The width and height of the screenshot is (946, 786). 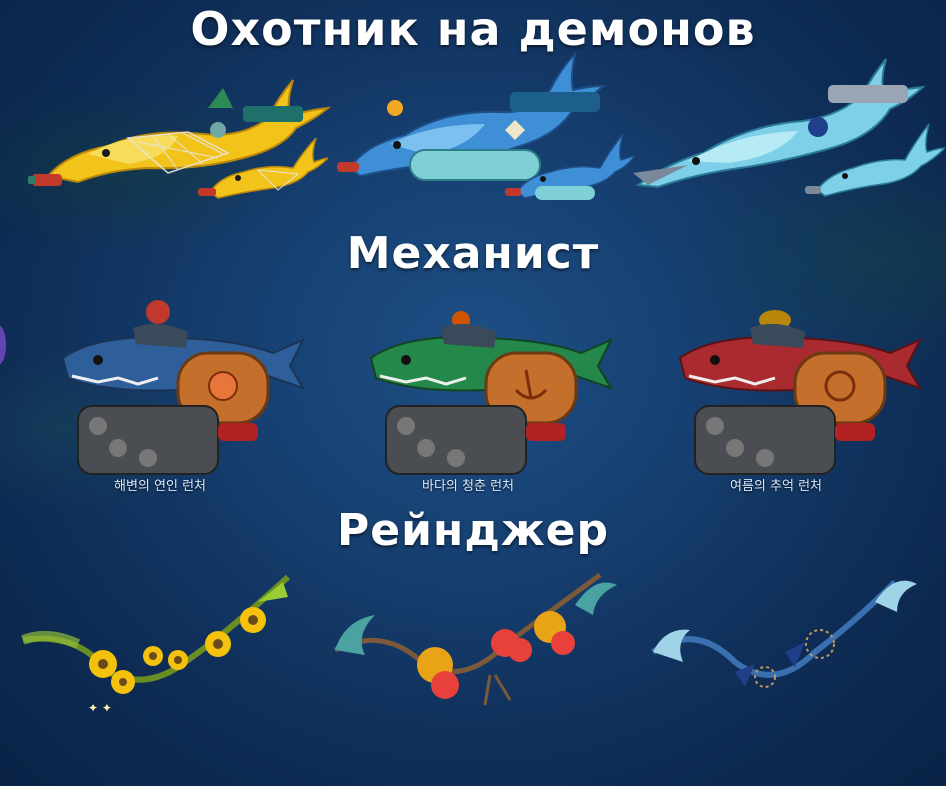 What do you see at coordinates (160, 486) in the screenshot?
I see `machinist-caption-1: 해변의 연인 런처` at bounding box center [160, 486].